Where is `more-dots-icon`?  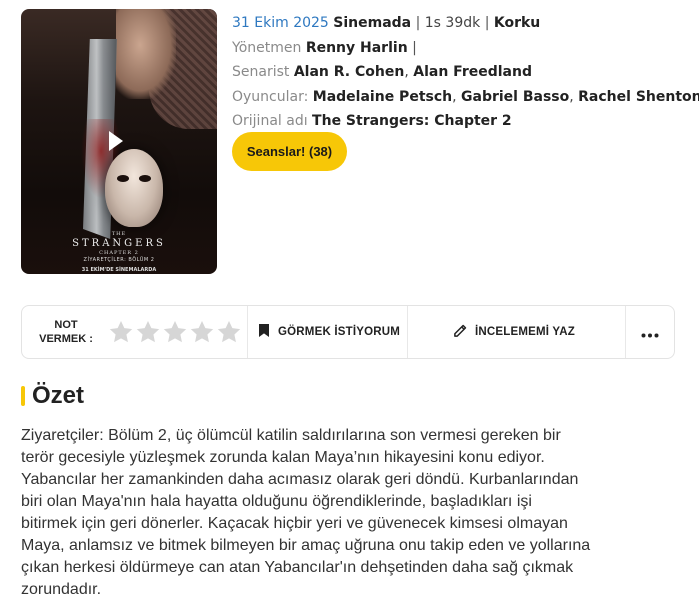
more-dots-icon is located at coordinates (650, 332).